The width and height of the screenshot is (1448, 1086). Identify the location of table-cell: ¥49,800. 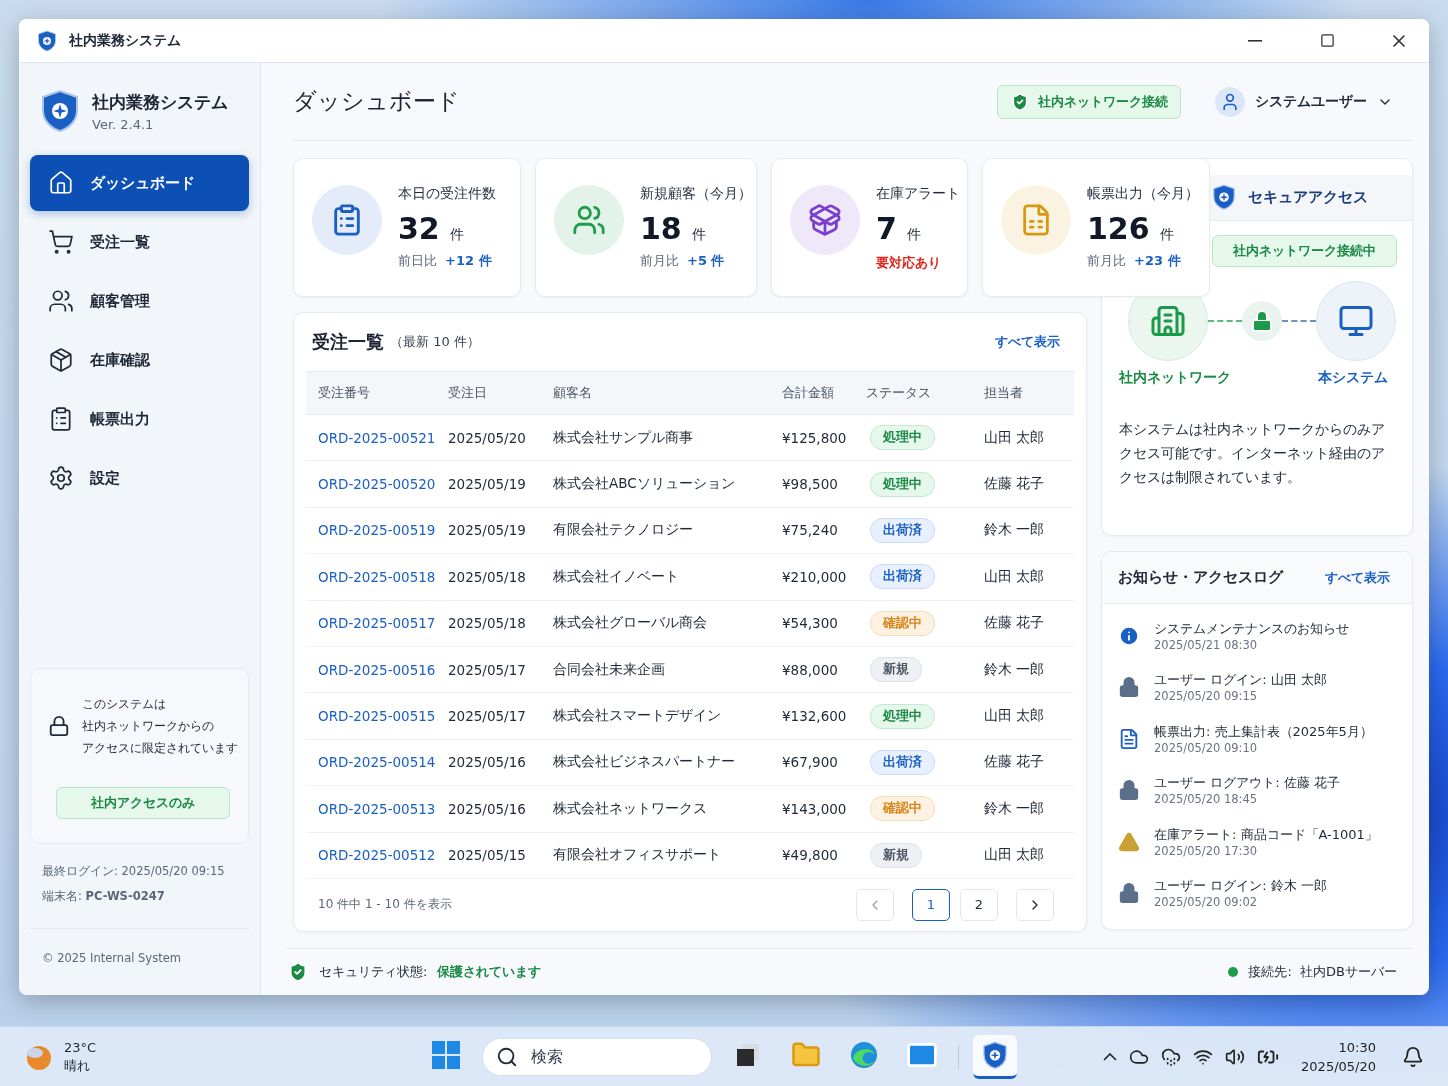
(804, 855).